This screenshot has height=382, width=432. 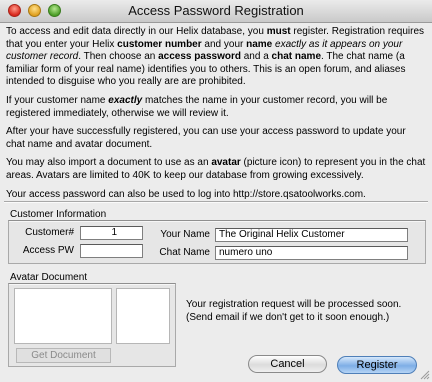 What do you see at coordinates (143, 316) in the screenshot?
I see `avatar-preview-well` at bounding box center [143, 316].